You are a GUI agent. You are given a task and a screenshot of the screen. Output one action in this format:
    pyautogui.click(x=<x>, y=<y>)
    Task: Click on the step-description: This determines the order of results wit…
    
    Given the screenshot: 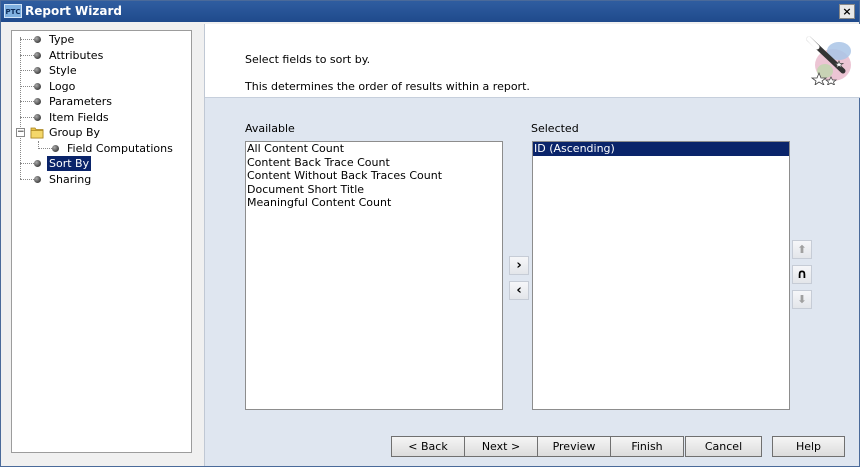 What is the action you would take?
    pyautogui.click(x=387, y=86)
    